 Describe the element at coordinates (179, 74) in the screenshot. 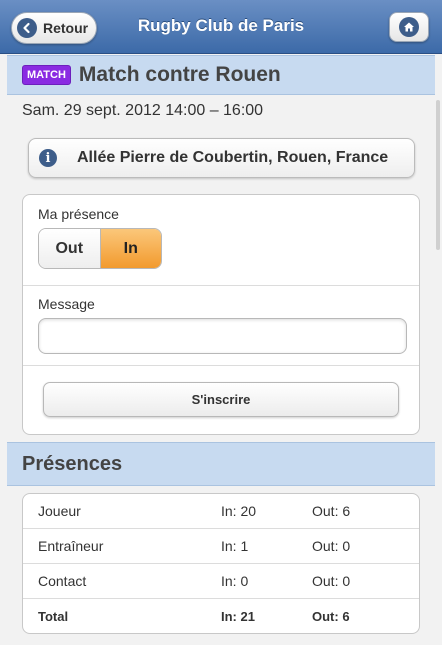

I see `event-title: Match contre Rouen` at that location.